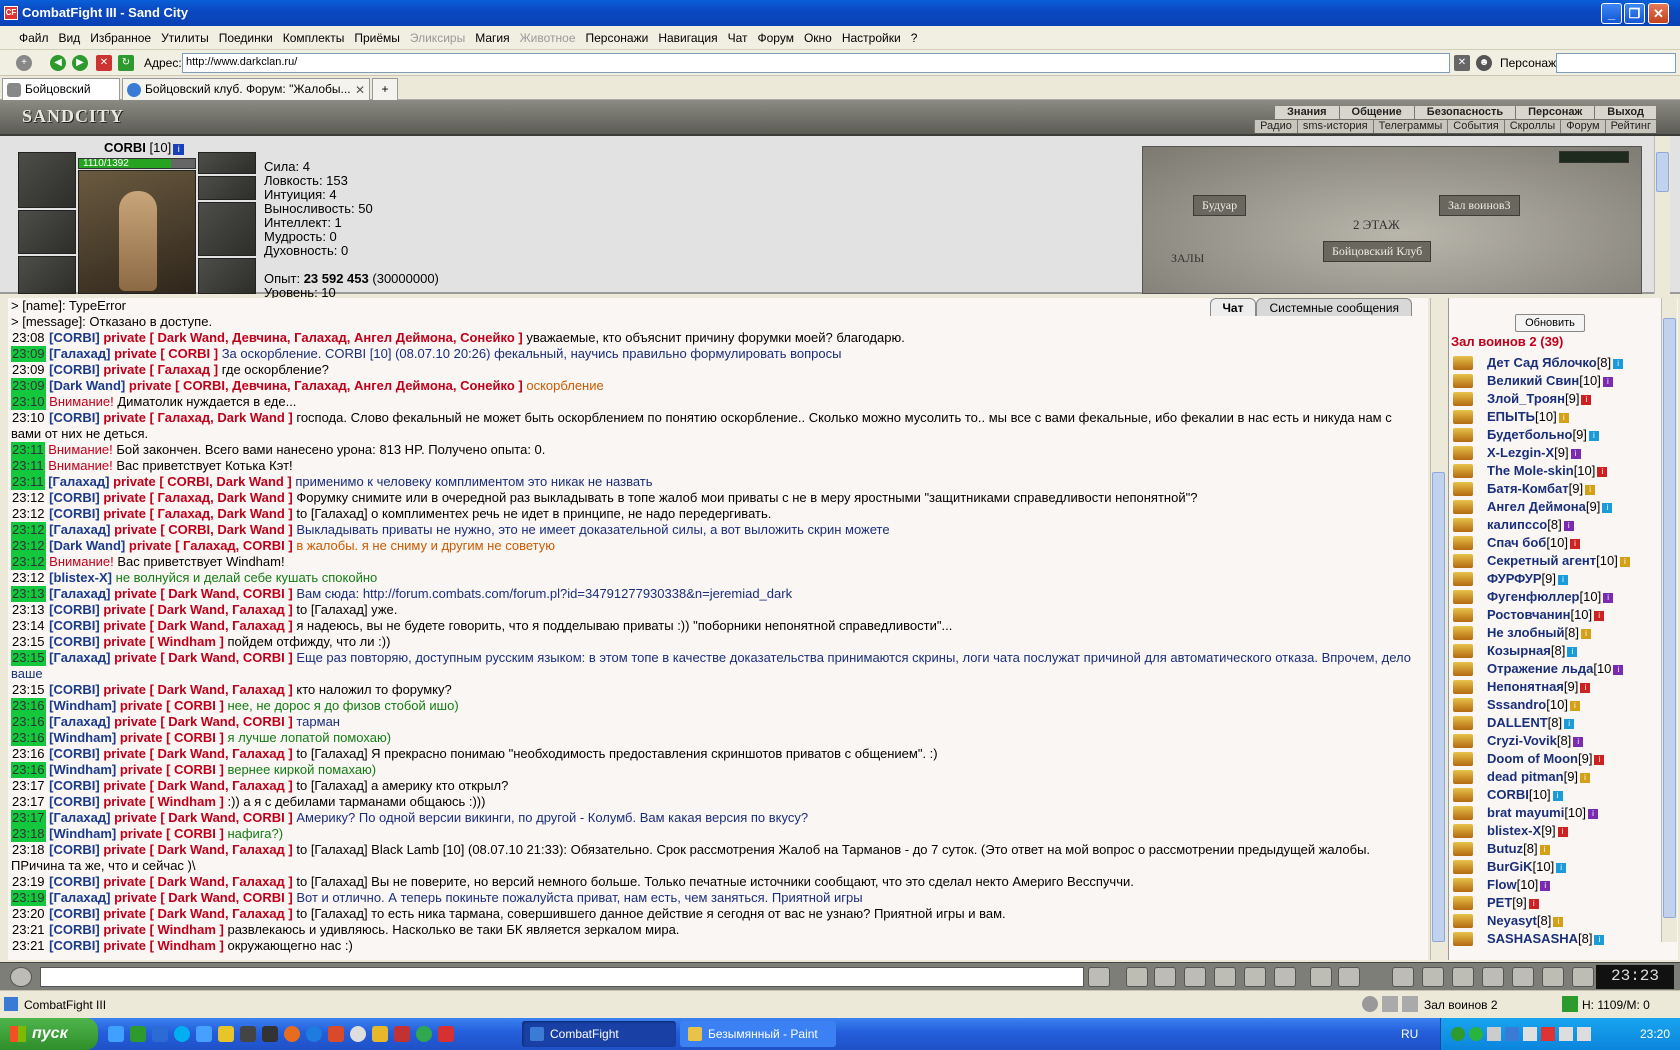  What do you see at coordinates (1556, 615) in the screenshot?
I see `player-row: Ростовчанин[10] i` at bounding box center [1556, 615].